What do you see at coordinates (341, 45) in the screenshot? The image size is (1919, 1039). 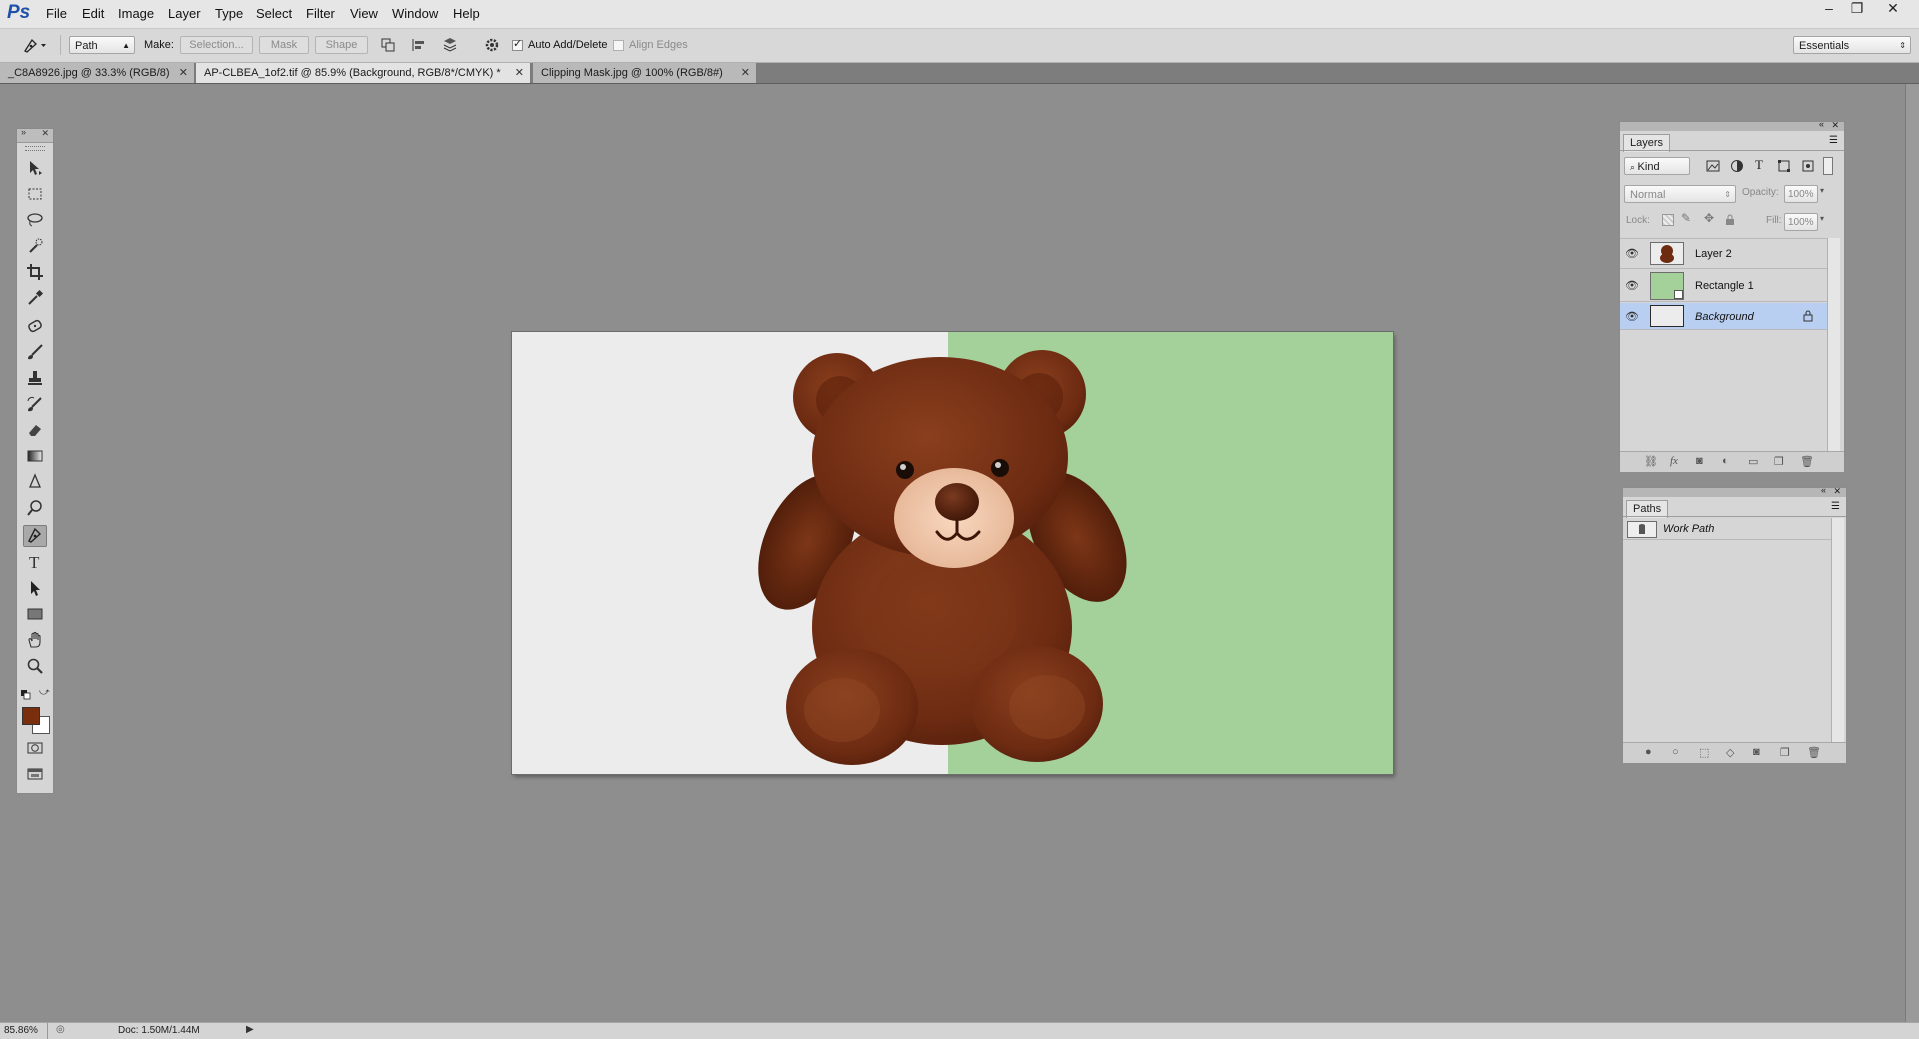 I see `make-shape-button: Shape` at bounding box center [341, 45].